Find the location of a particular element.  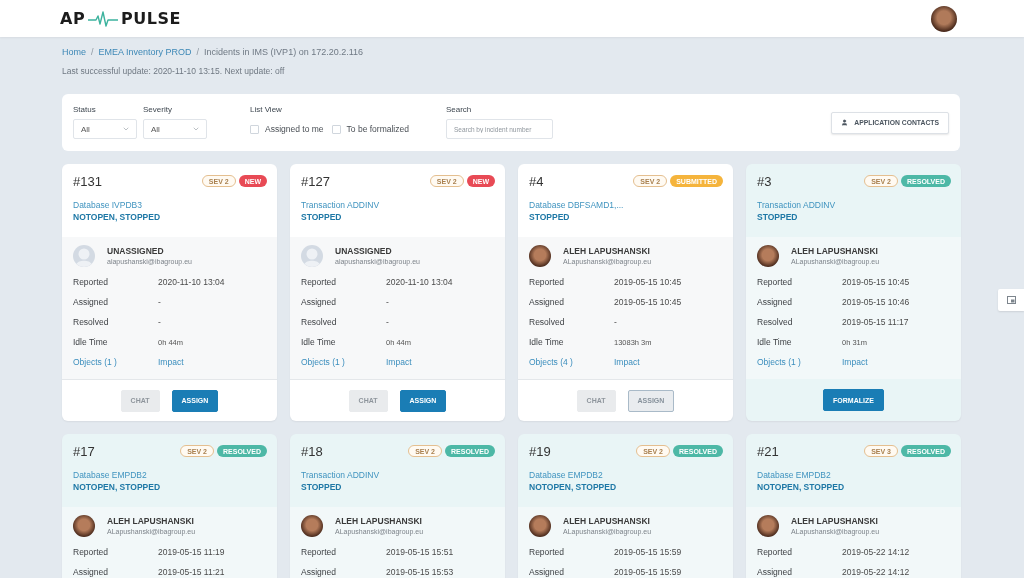

severity-select: All is located at coordinates (175, 129).